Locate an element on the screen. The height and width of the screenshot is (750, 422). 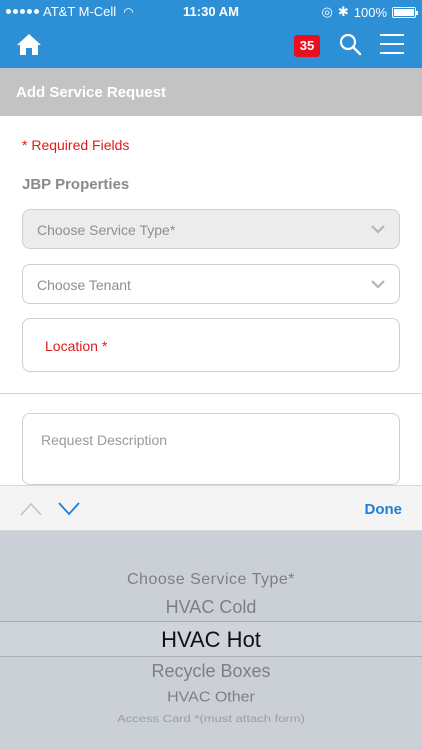
service-type-select: Choose Service Type* is located at coordinates (211, 229).